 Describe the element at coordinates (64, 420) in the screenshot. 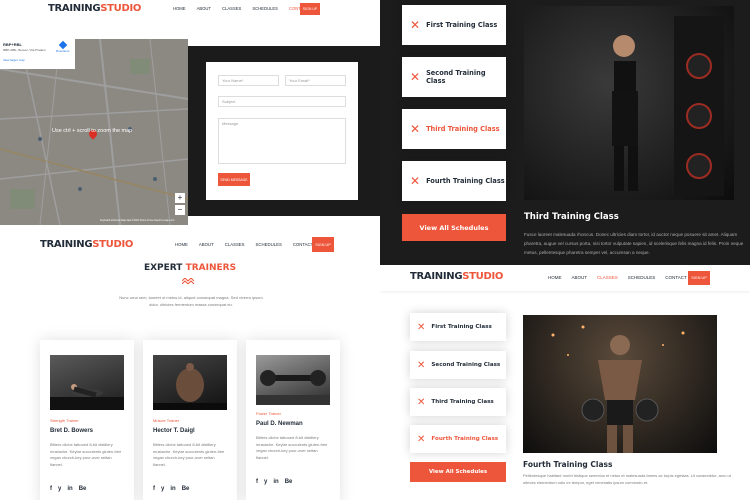

I see `trainer-role: Strength Trainer` at that location.